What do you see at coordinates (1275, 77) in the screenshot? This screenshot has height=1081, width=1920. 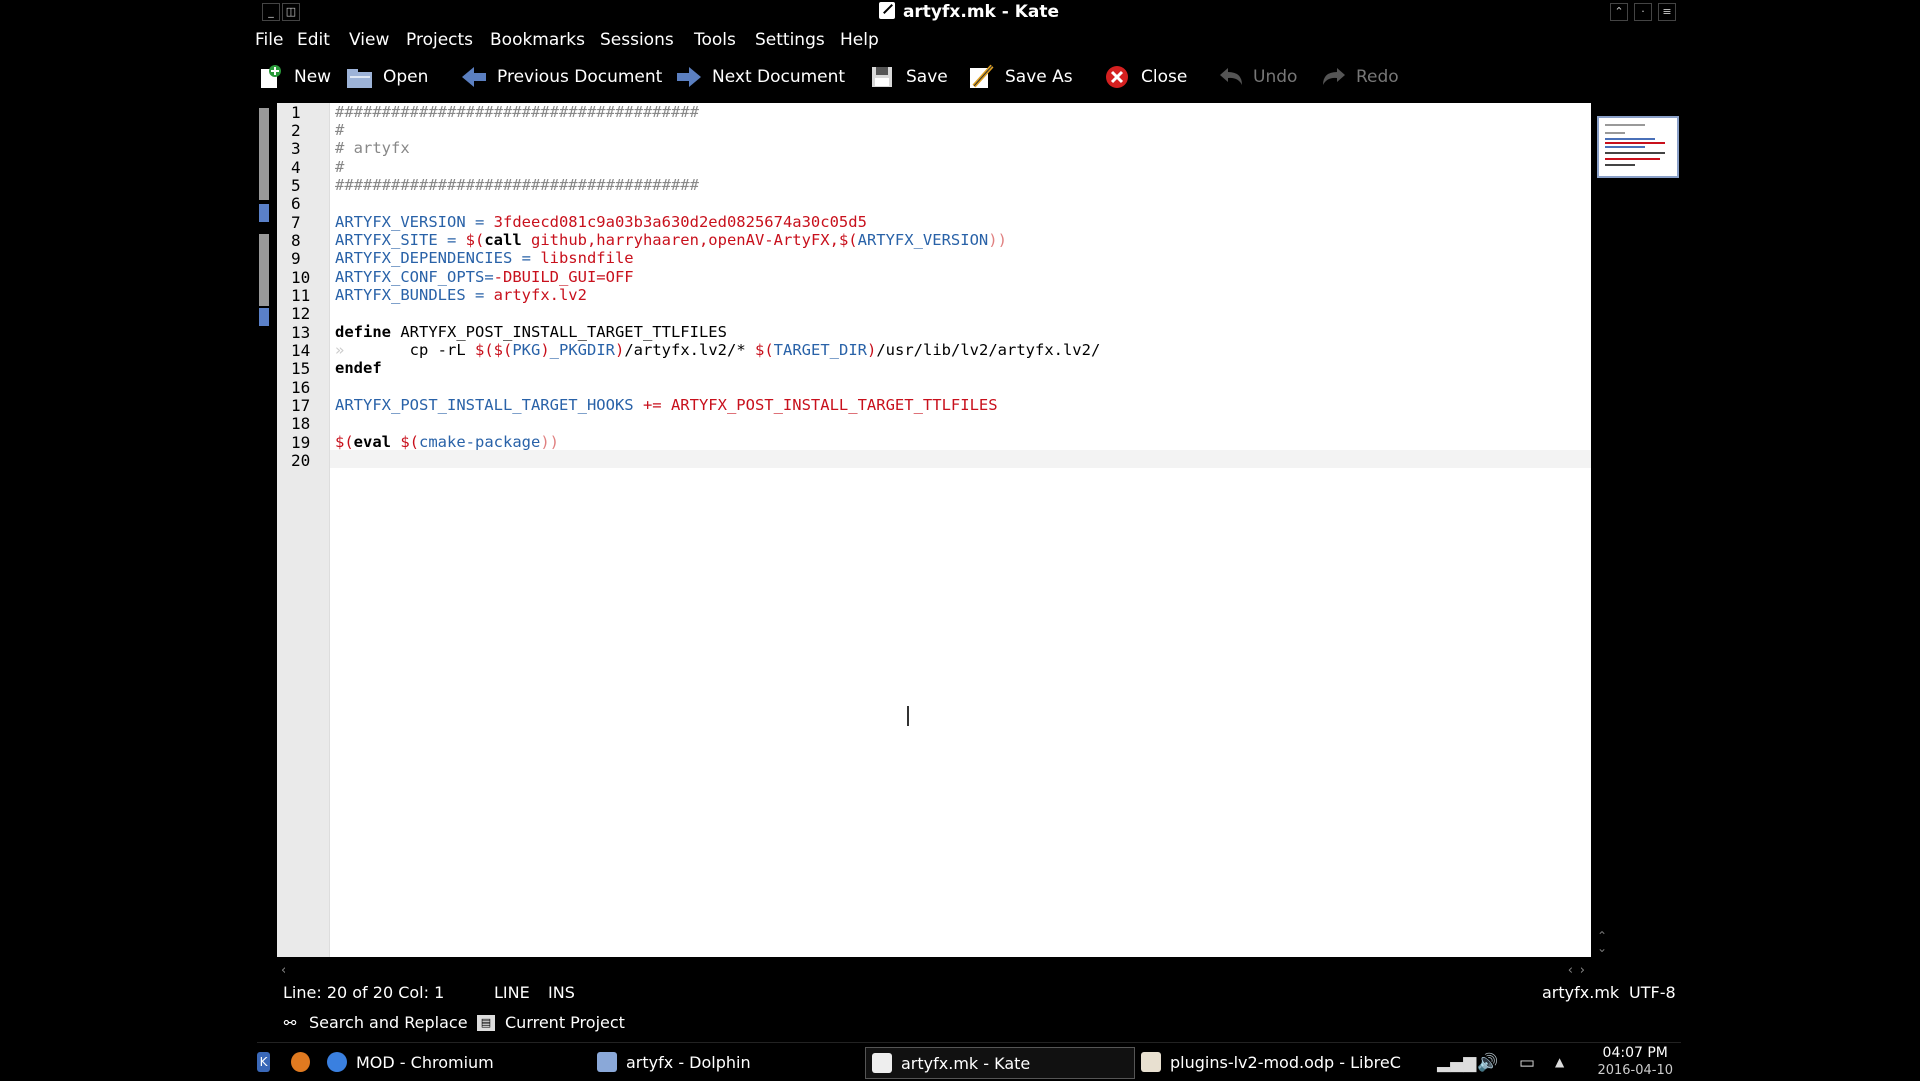 I see `undo-label: Undo` at bounding box center [1275, 77].